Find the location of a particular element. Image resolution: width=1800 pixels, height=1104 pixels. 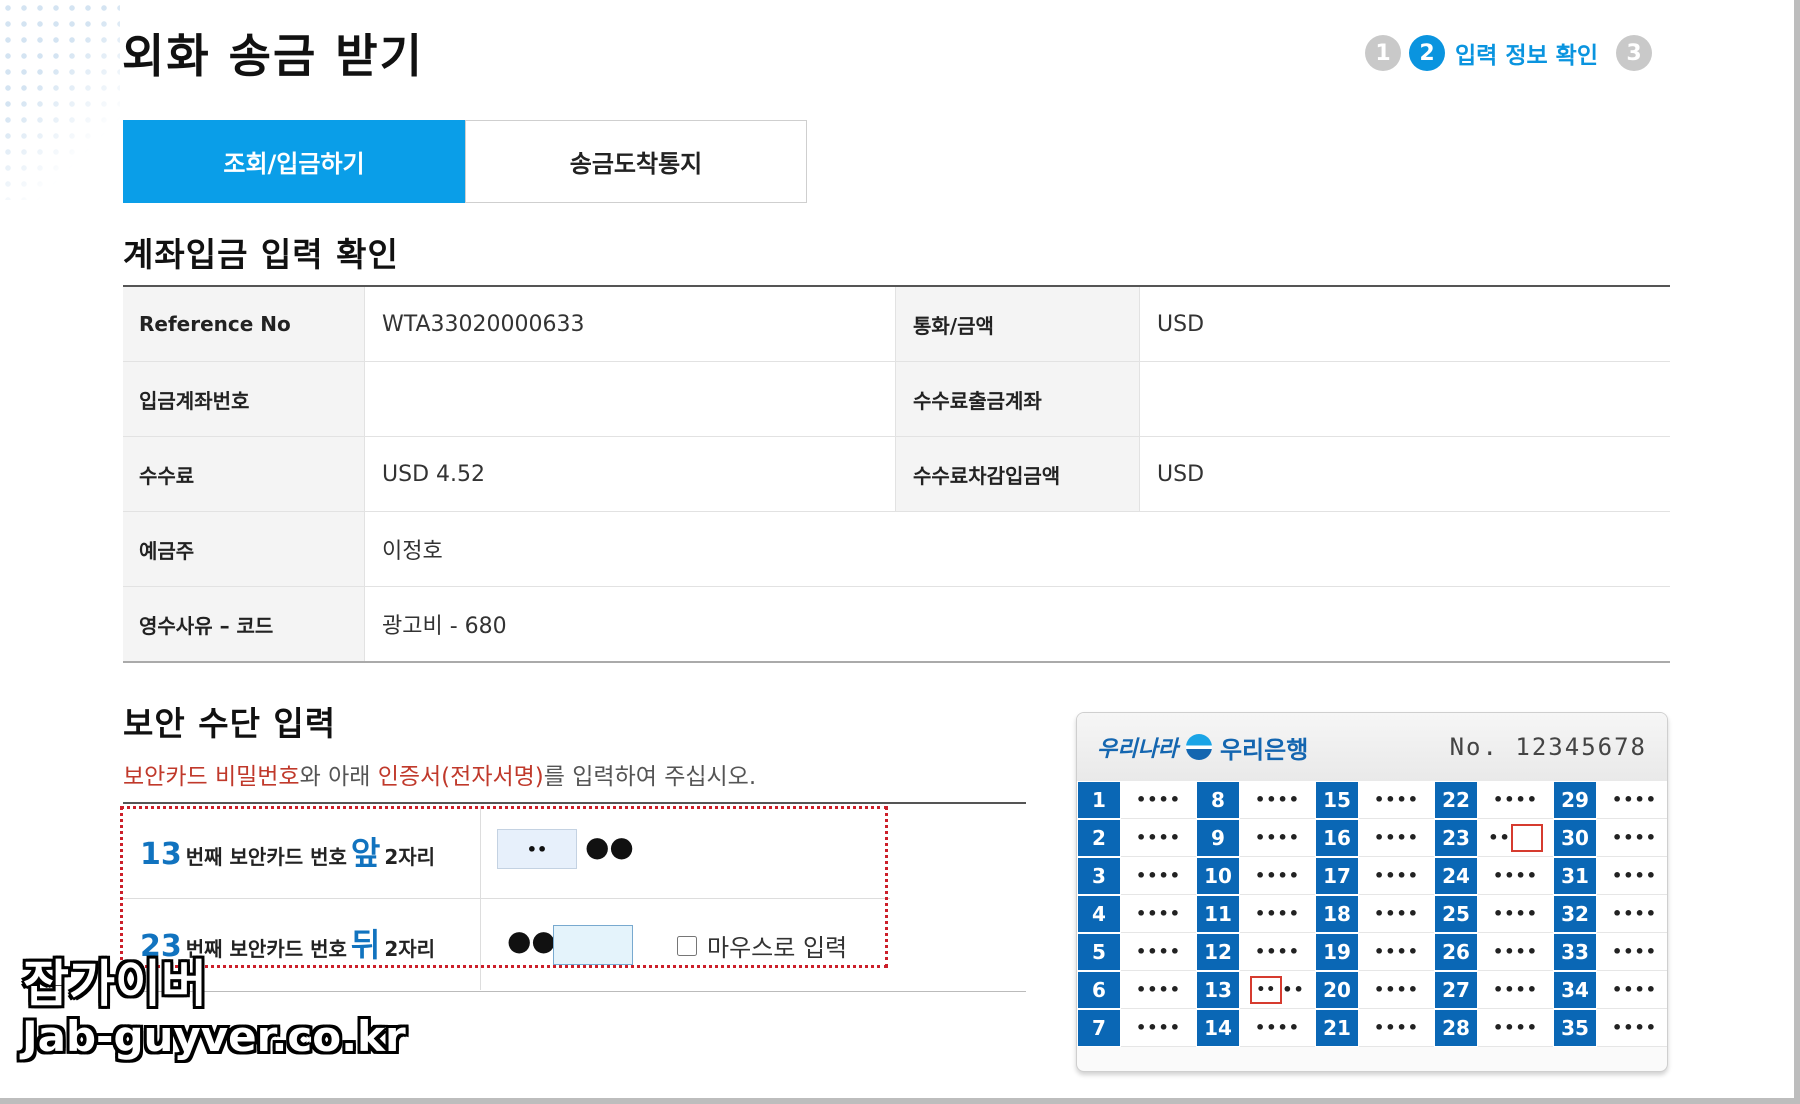

security-input-highlight is located at coordinates (504, 887).